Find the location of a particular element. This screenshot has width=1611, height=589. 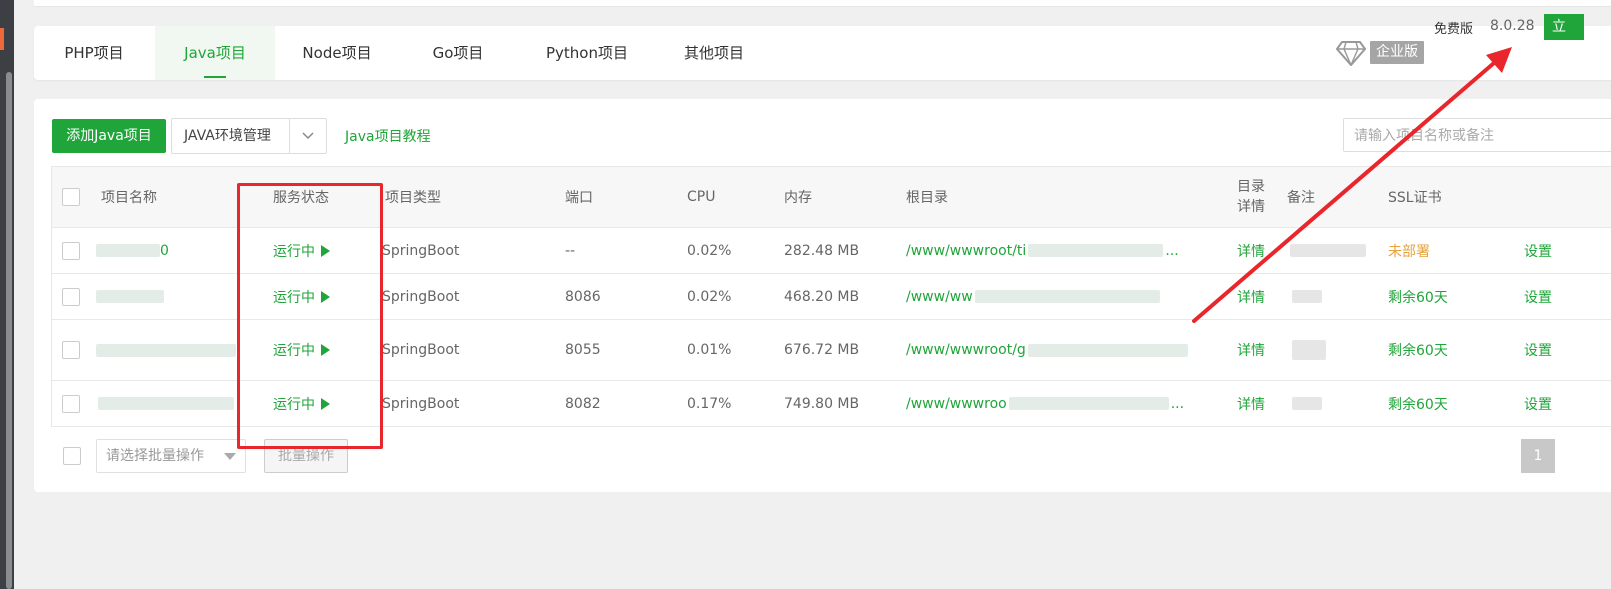

dropdown-divider is located at coordinates (289, 136).